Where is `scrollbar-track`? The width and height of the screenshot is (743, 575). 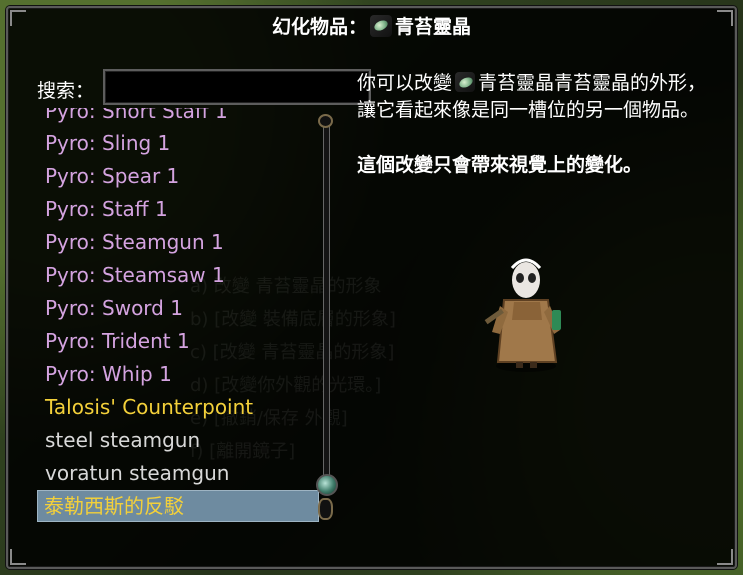
scrollbar-track is located at coordinates (326, 307).